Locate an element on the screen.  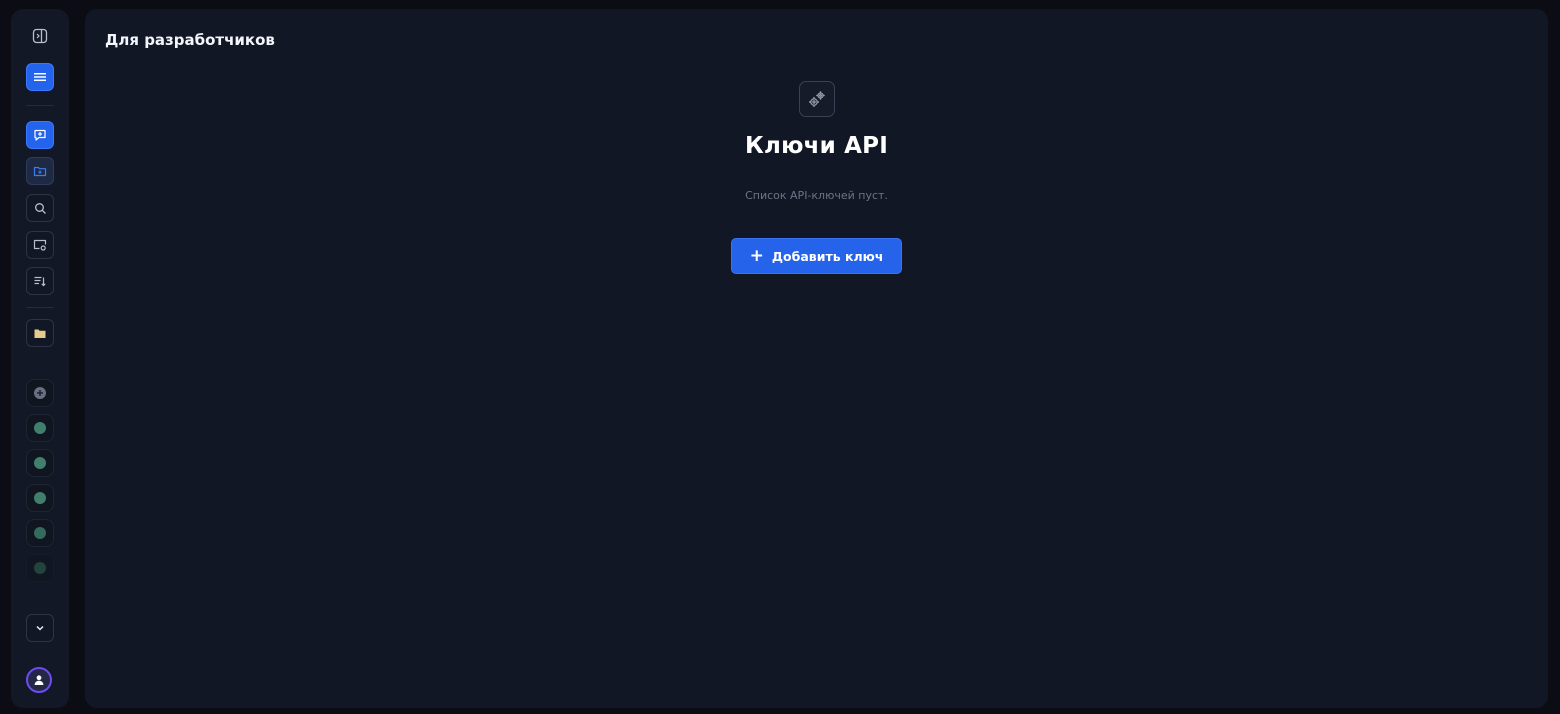
add-key-label: Добавить ключ is located at coordinates (827, 256).